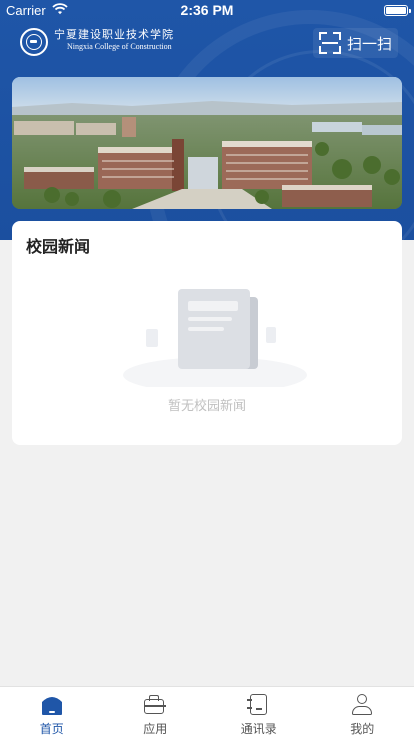 The width and height of the screenshot is (414, 736). I want to click on school-name-en: Ningxia College of Construction, so click(119, 46).